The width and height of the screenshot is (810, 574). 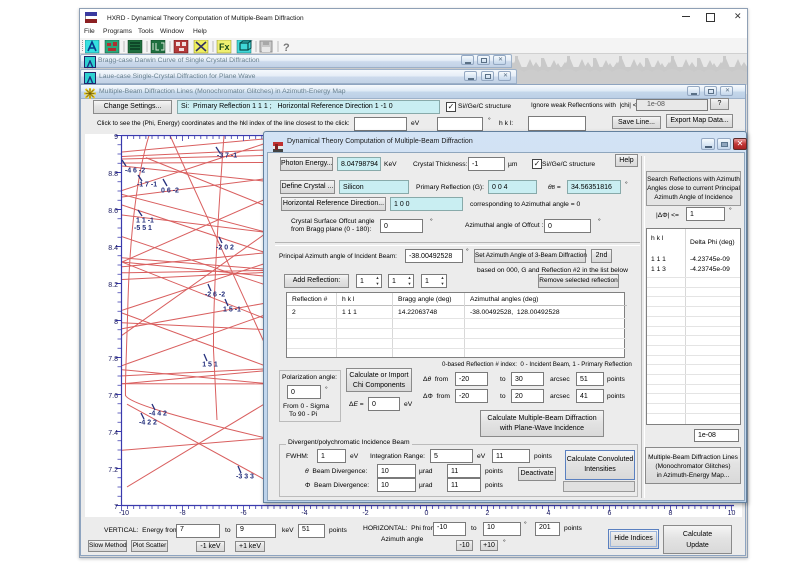 I want to click on svg-text: 6, so click(x=610, y=513).